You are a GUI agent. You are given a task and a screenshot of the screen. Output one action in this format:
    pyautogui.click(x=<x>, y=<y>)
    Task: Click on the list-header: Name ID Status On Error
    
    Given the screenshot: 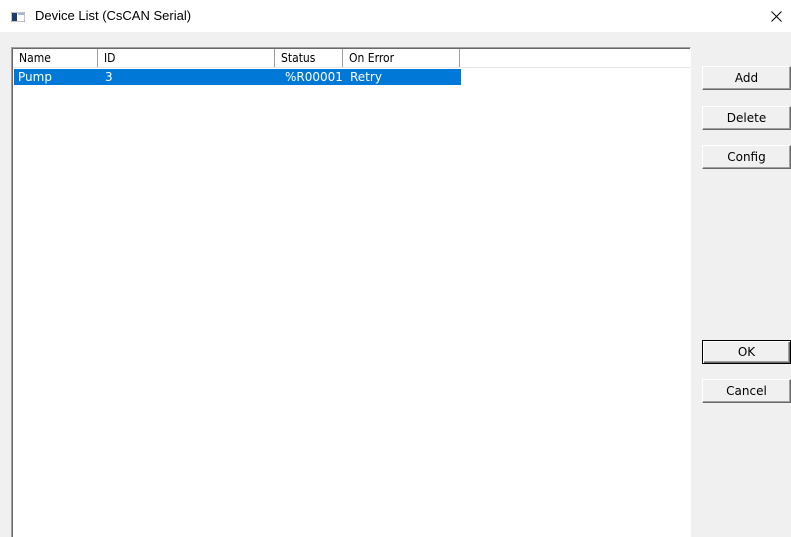 What is the action you would take?
    pyautogui.click(x=351, y=58)
    